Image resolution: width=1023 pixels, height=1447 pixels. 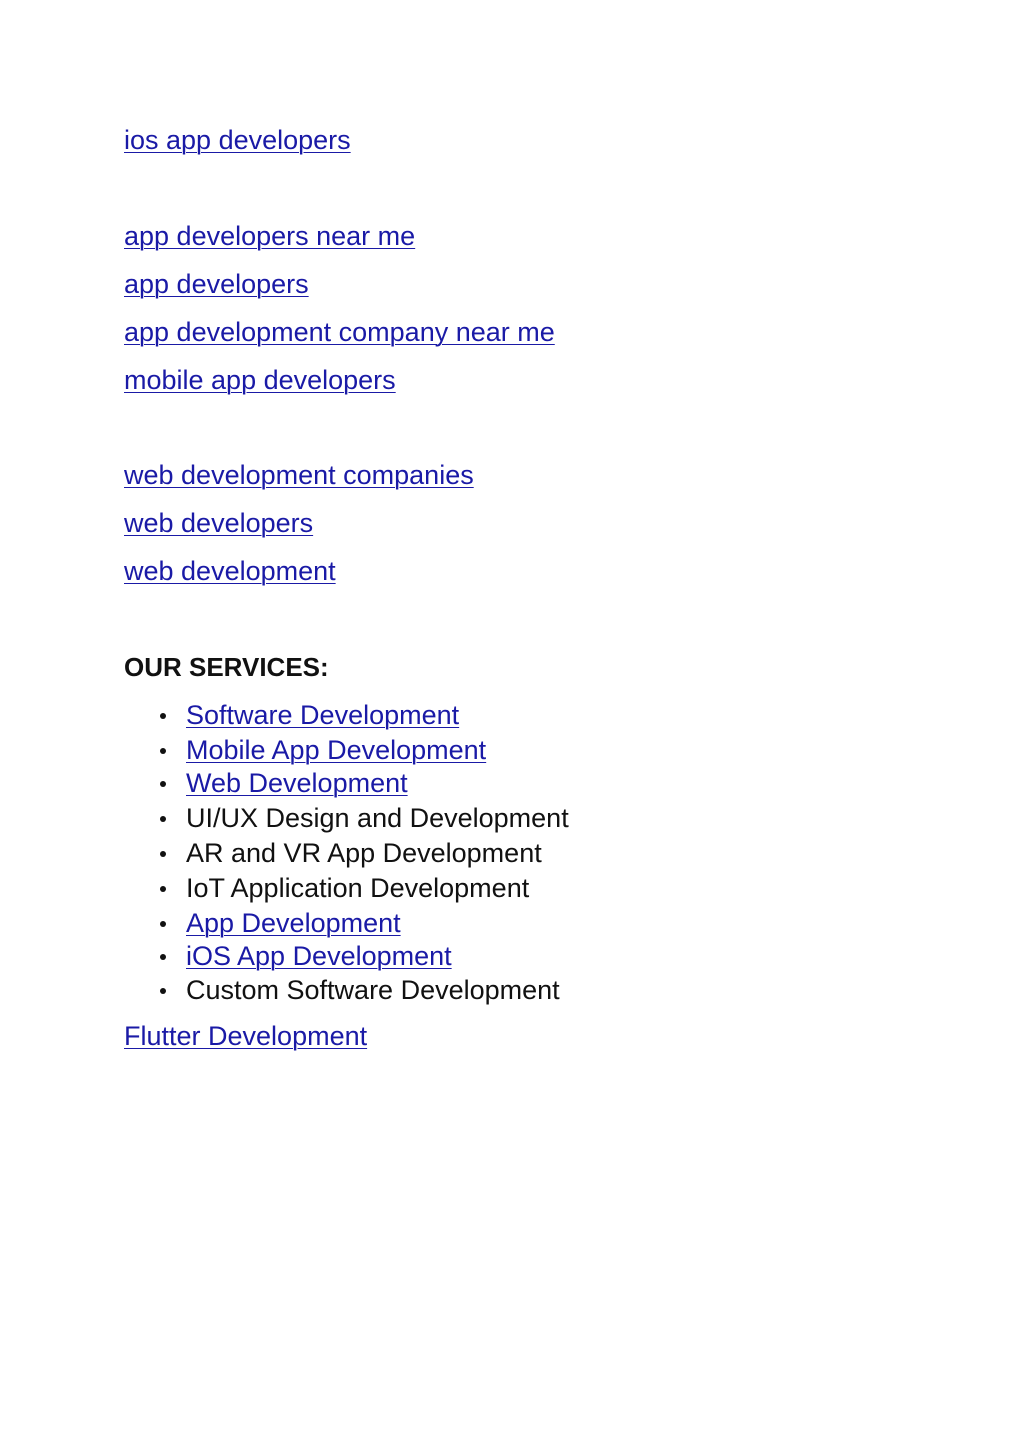 What do you see at coordinates (336, 750) in the screenshot?
I see `service-link-mobile-app-development: Mobile App Development` at bounding box center [336, 750].